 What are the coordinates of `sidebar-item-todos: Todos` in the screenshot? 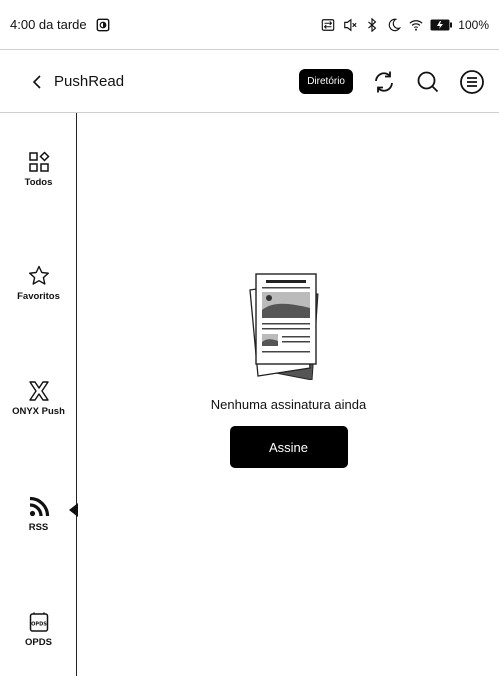 It's located at (38, 169).